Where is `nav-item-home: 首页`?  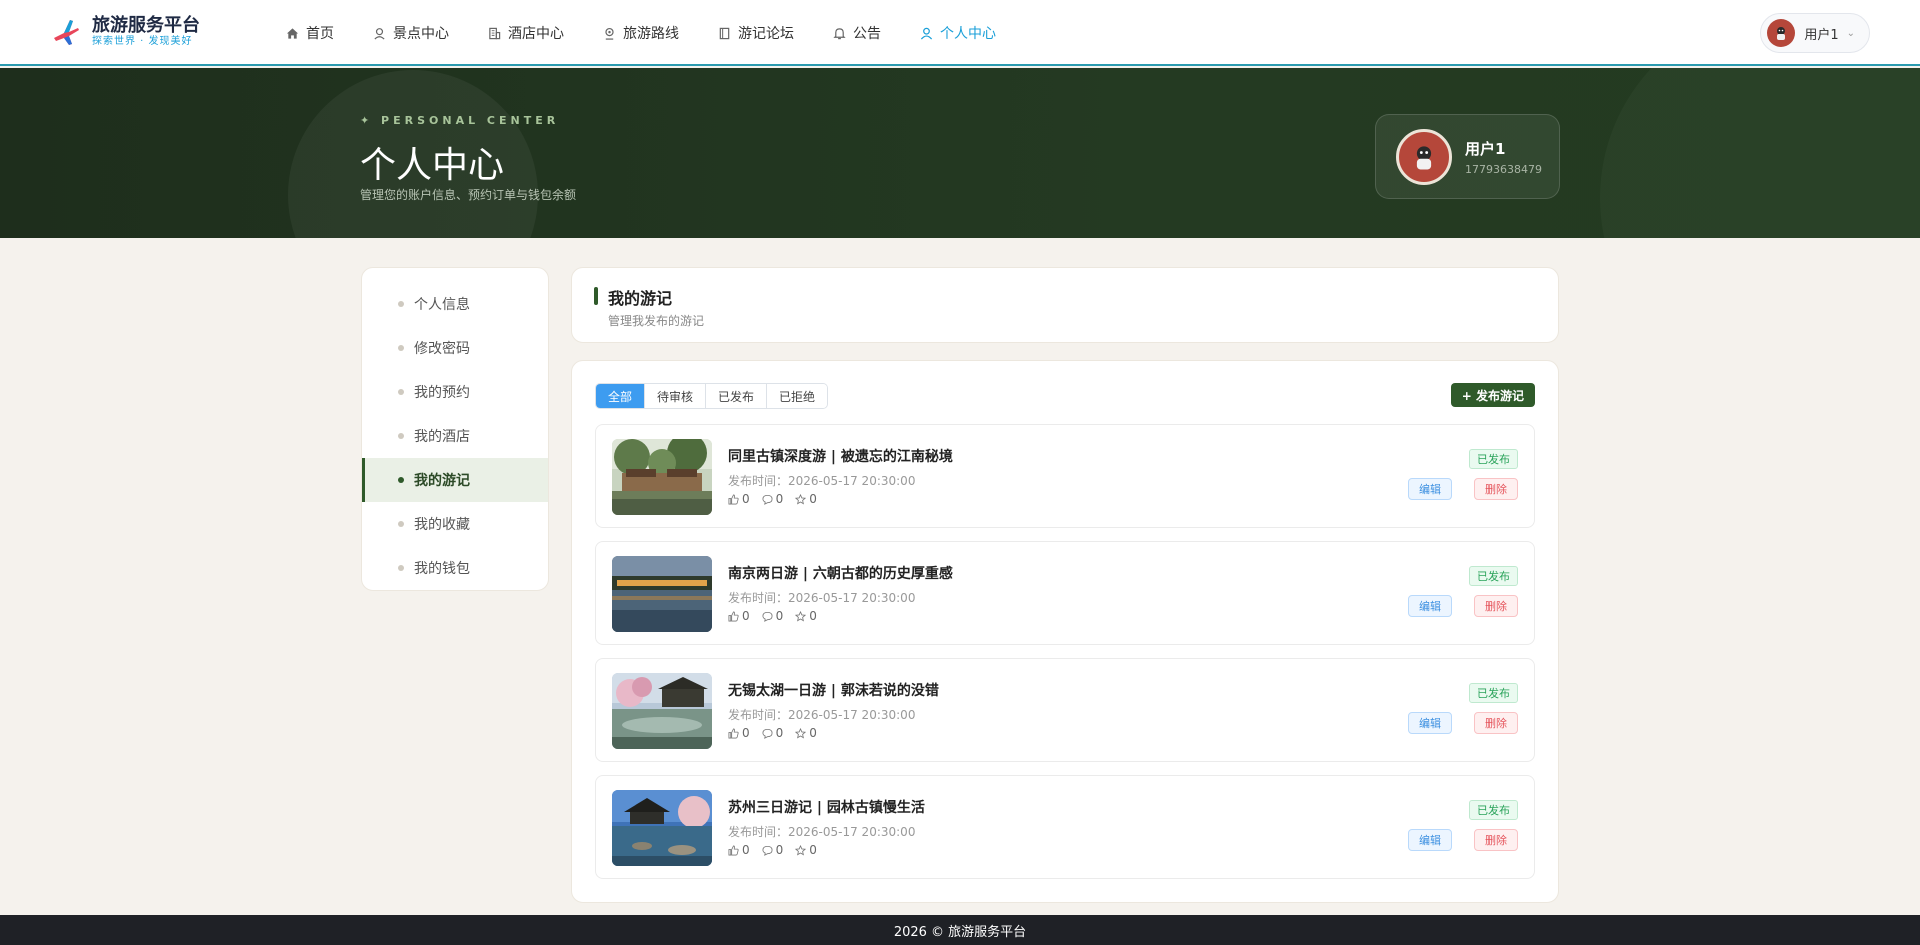
nav-item-home: 首页 is located at coordinates (309, 33).